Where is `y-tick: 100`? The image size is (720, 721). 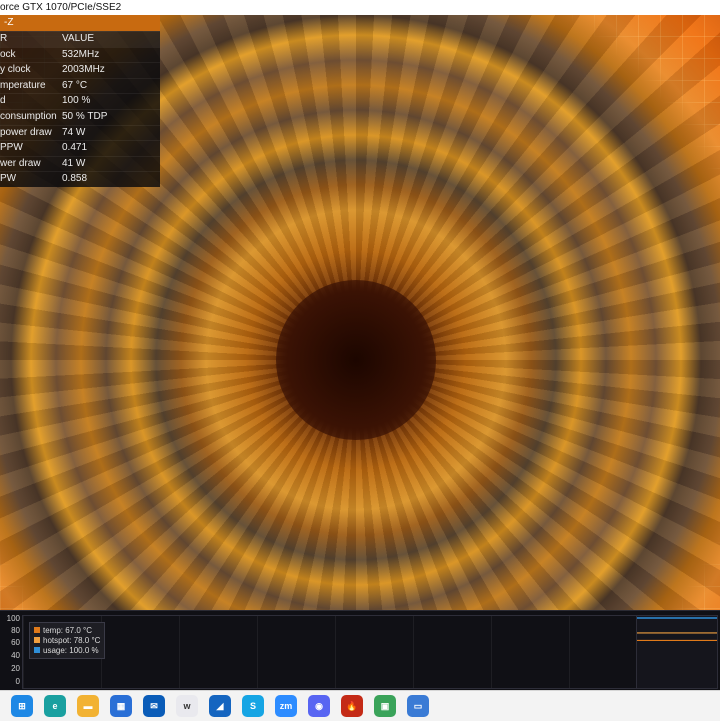 y-tick: 100 is located at coordinates (13, 618).